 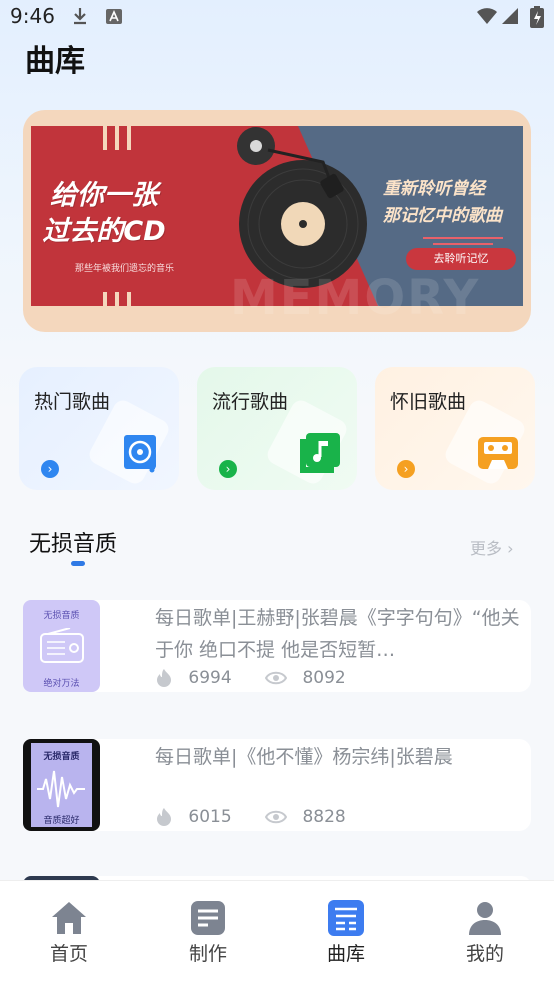 I want to click on banner-subtext: 那些年被我们遗忘的音乐, so click(x=125, y=269).